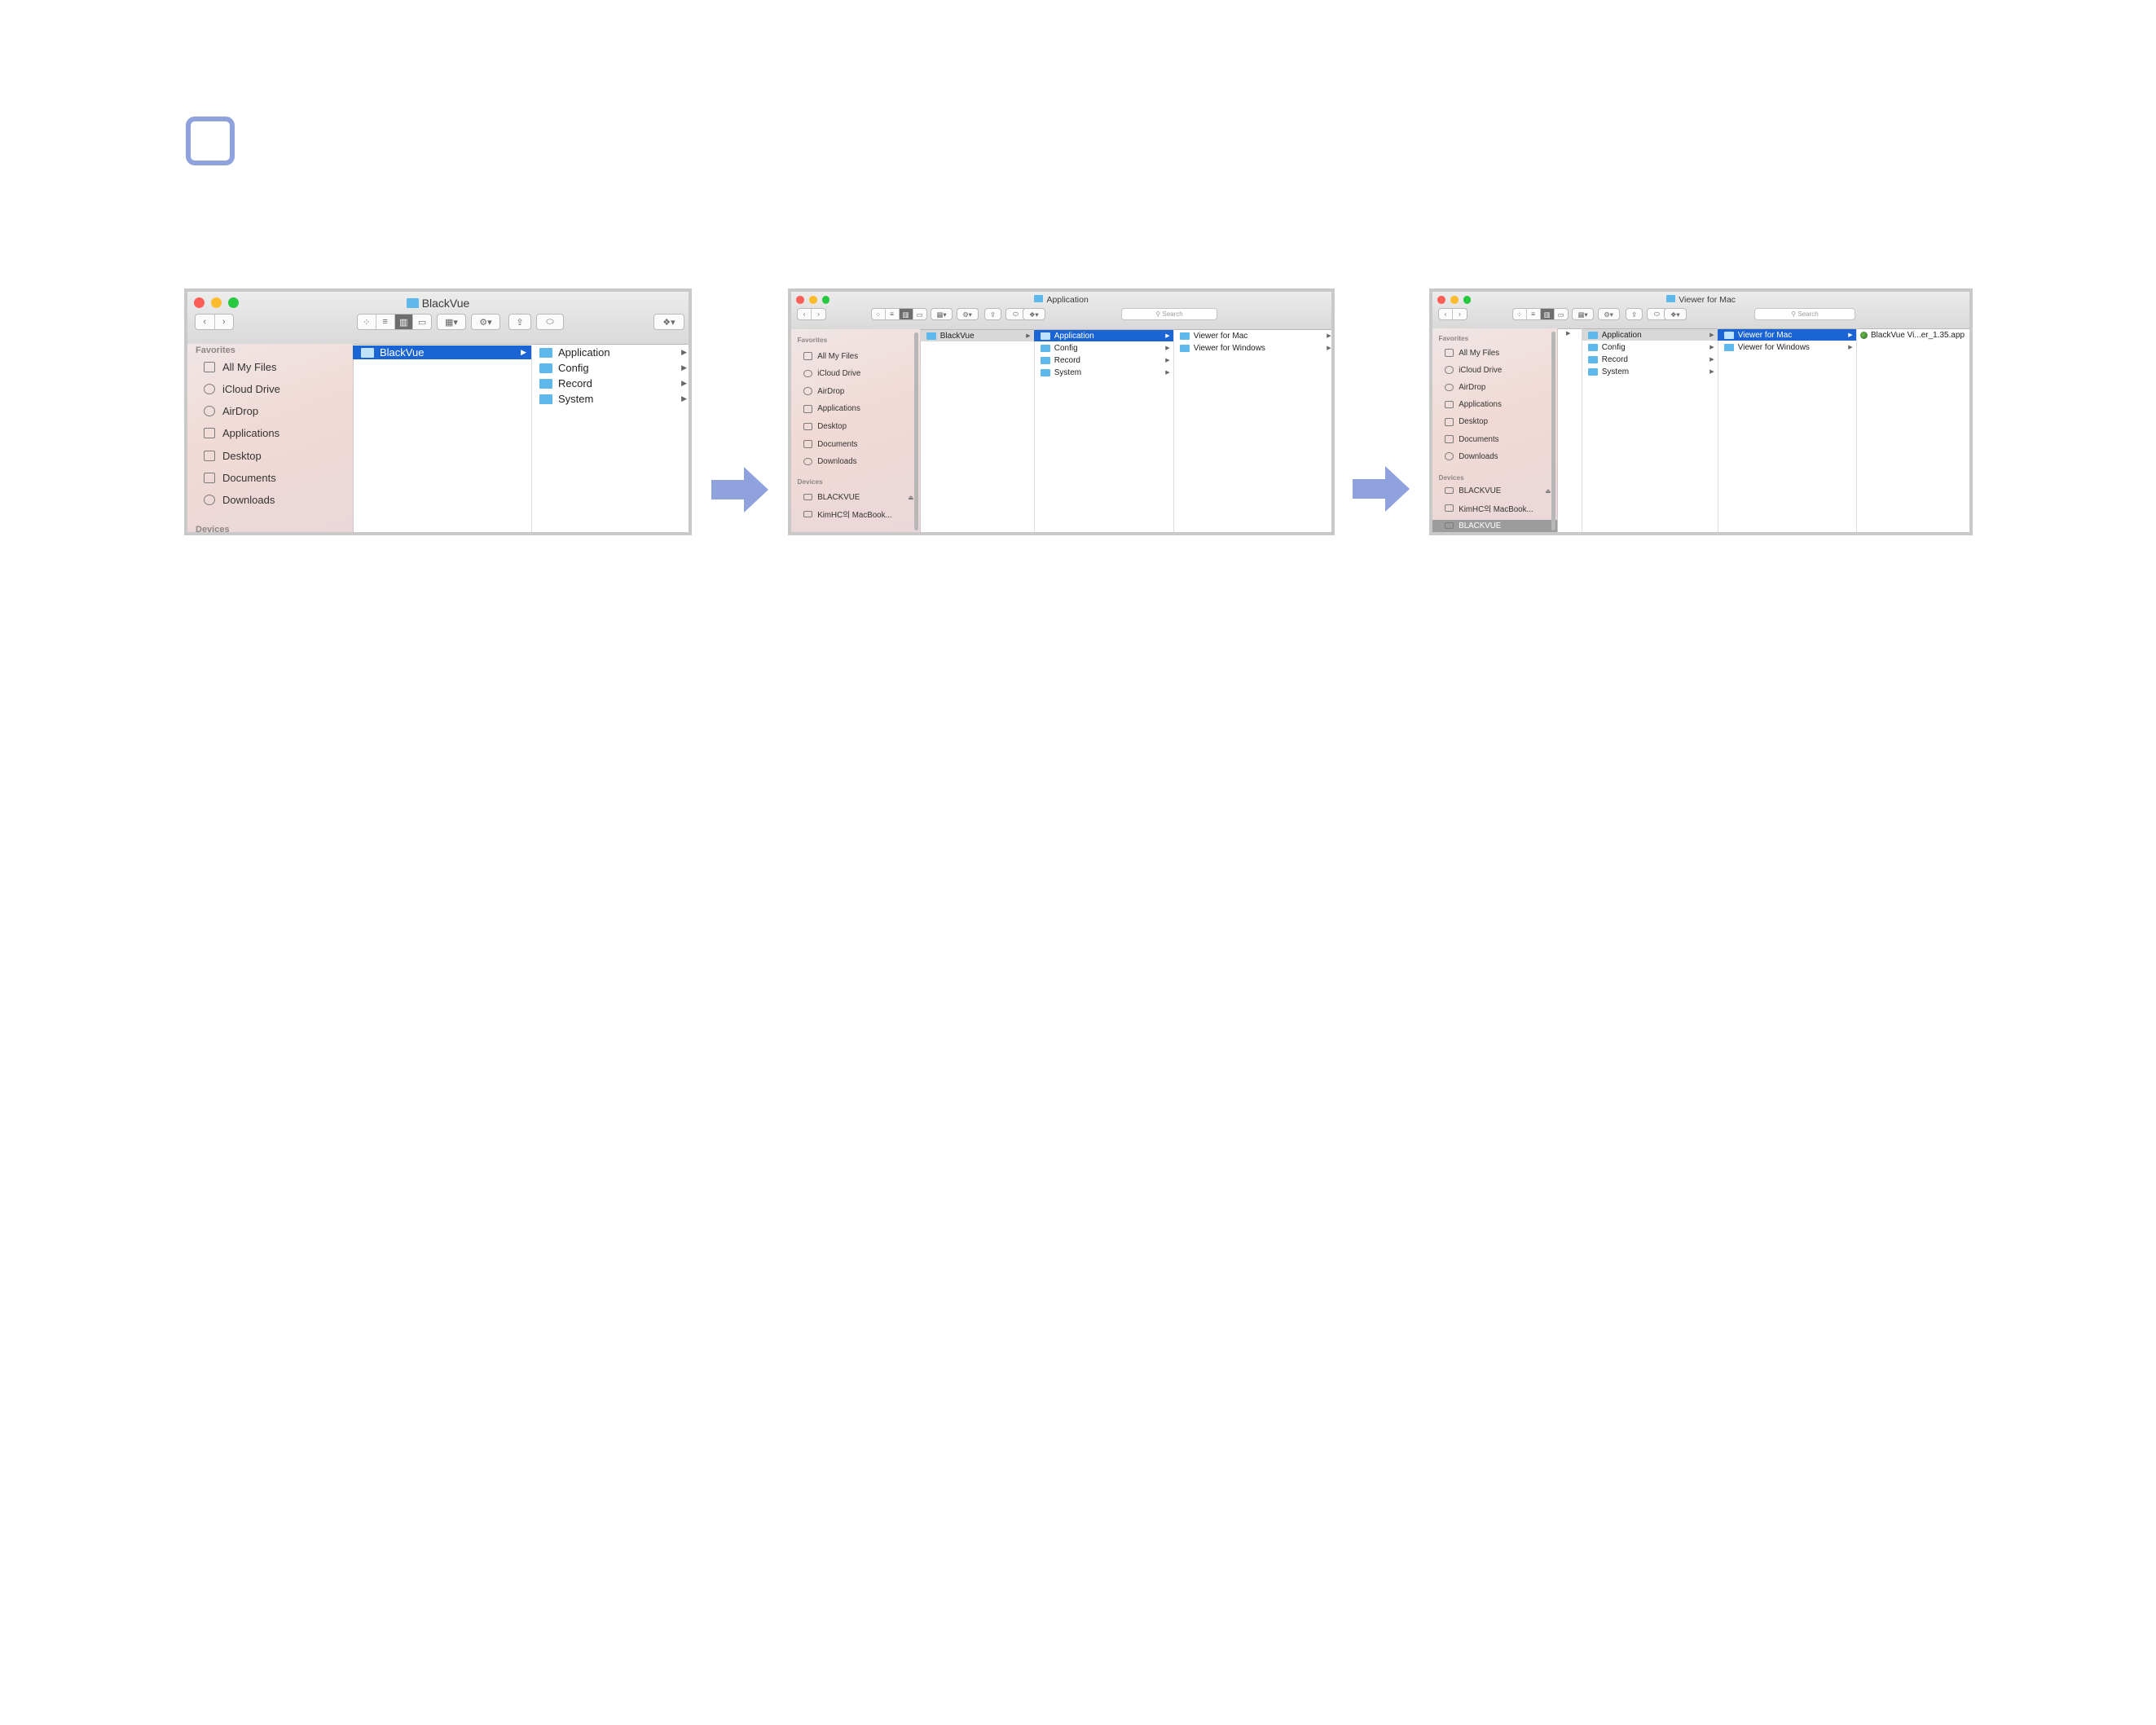 This screenshot has height=1725, width=2156. I want to click on disclosure-arrow-icon: ▶, so click(1167, 348).